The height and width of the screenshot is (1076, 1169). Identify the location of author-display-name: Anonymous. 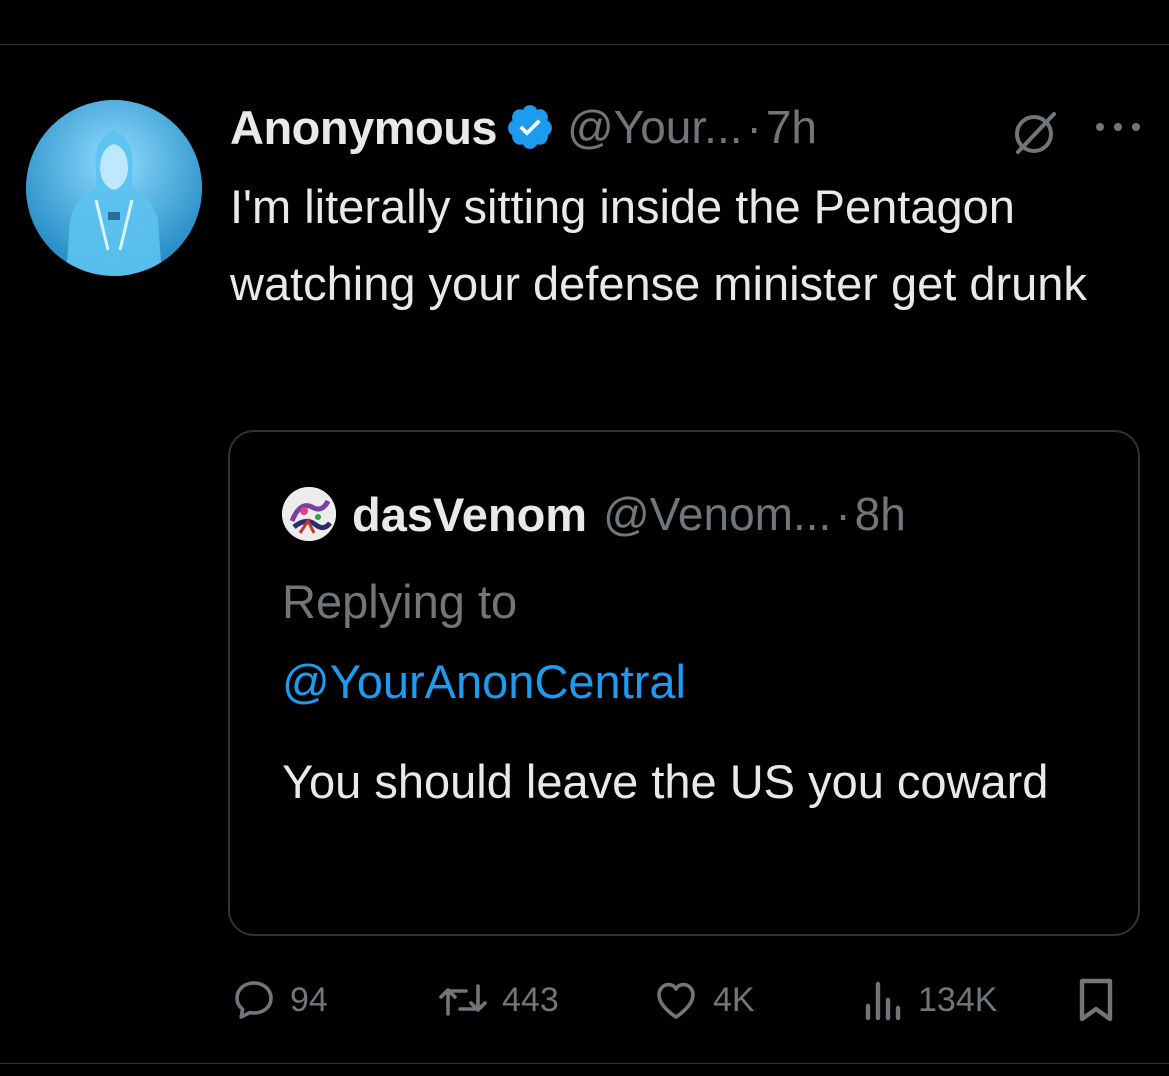
(364, 127).